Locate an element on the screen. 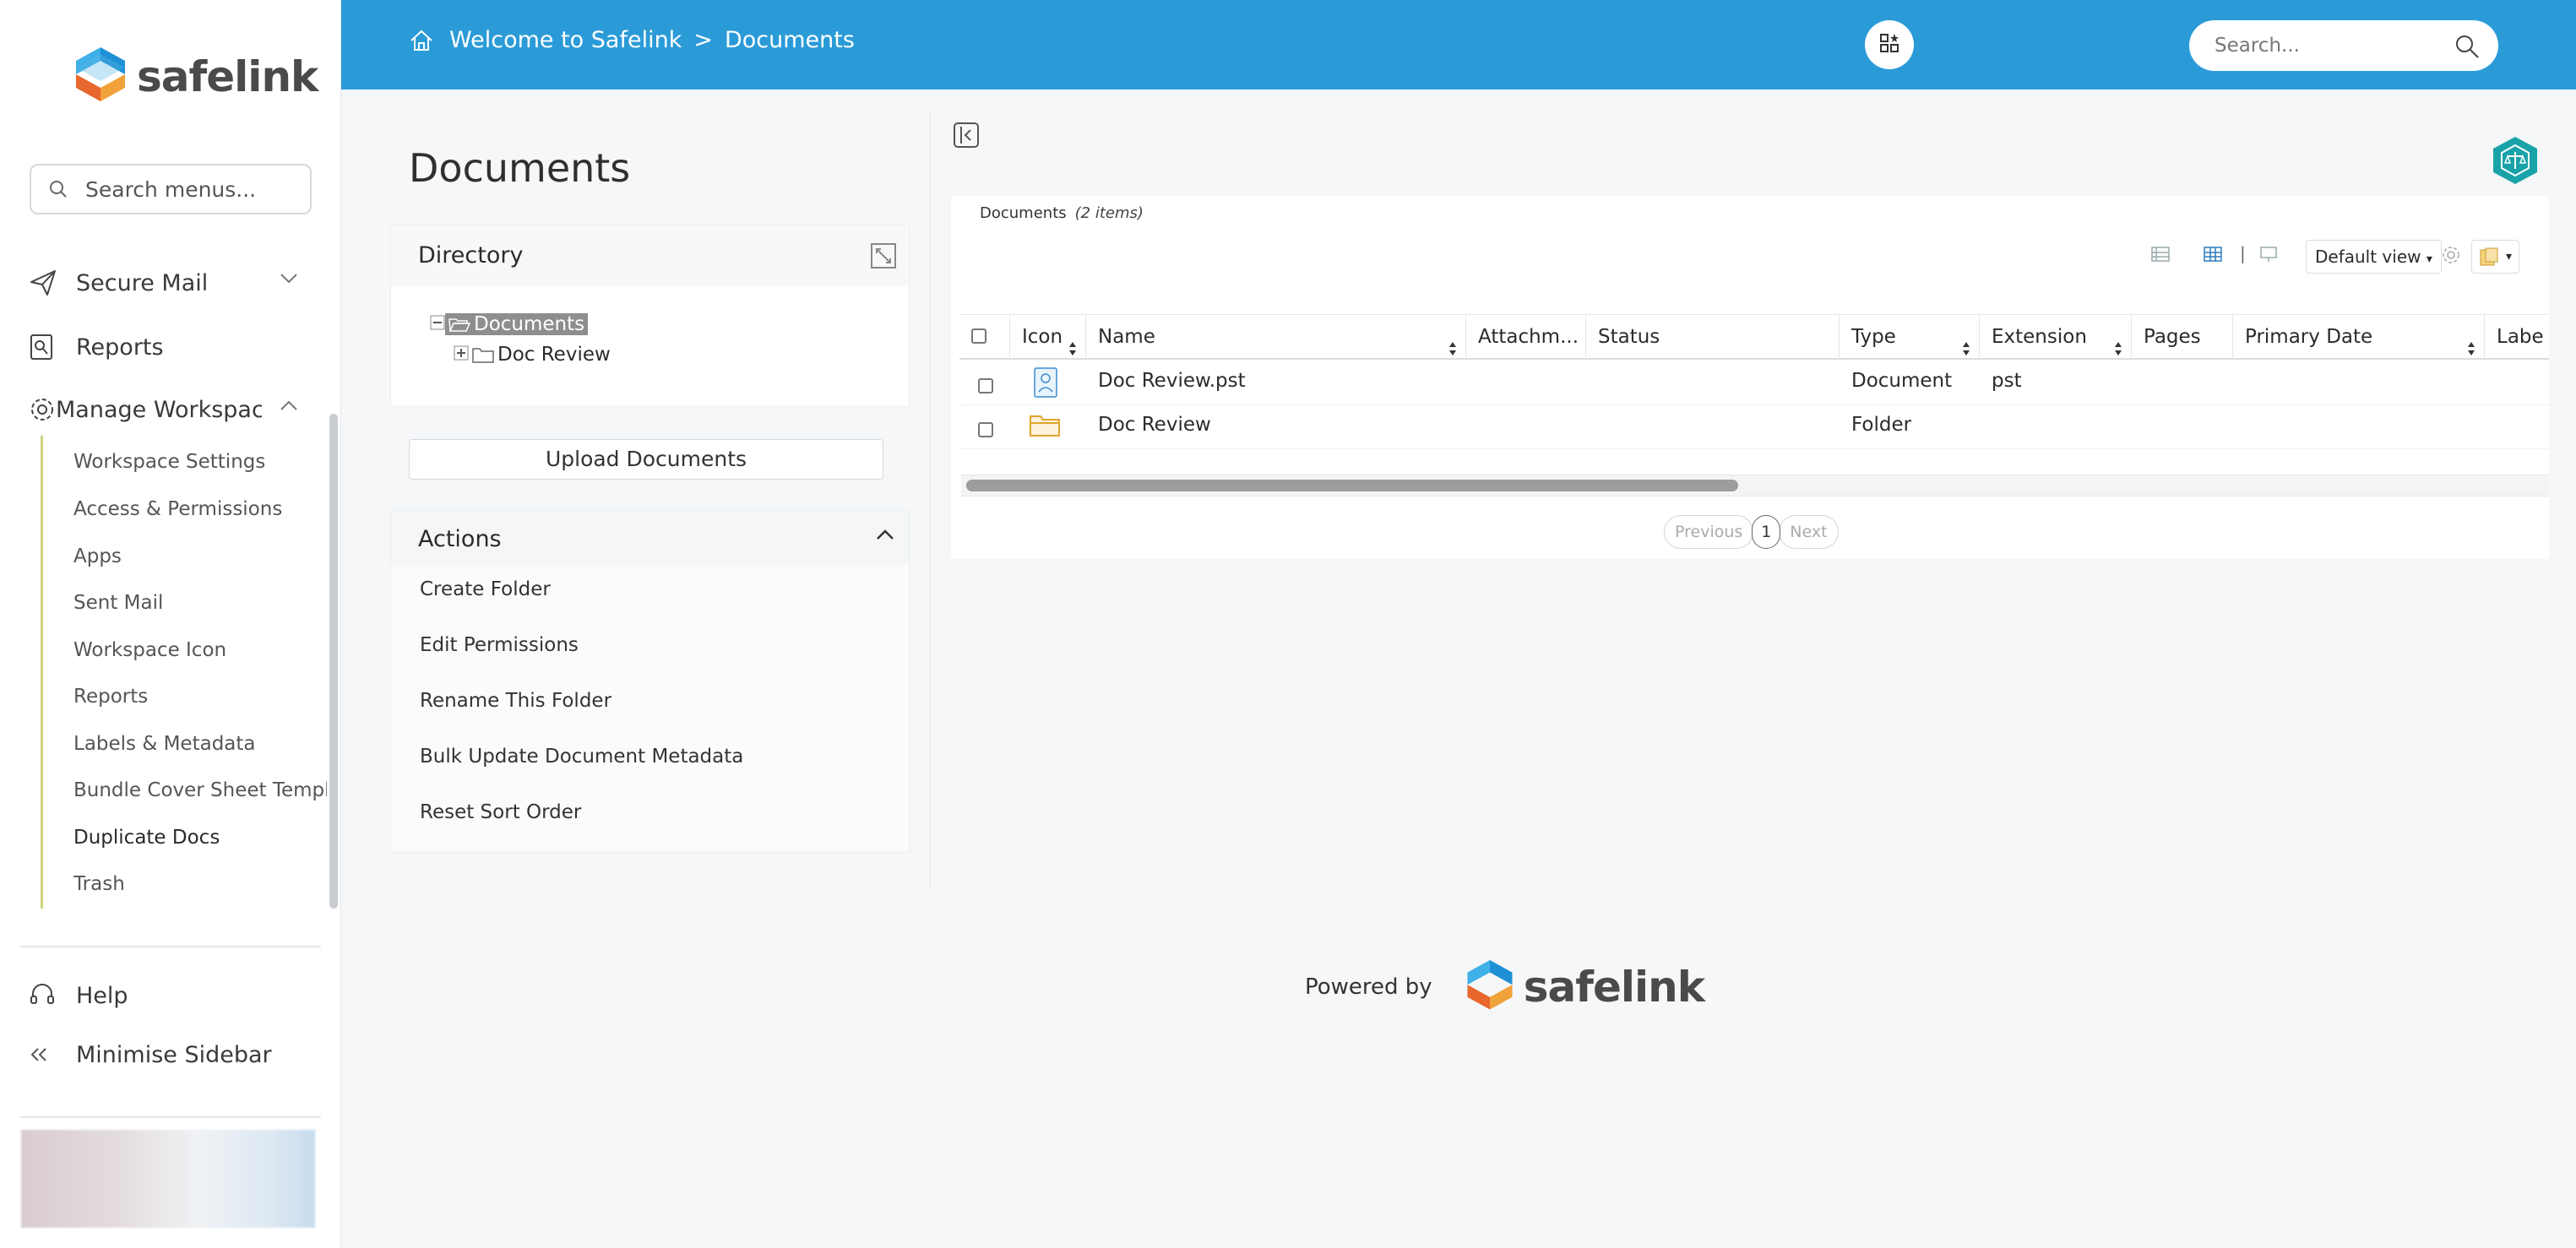 The width and height of the screenshot is (2576, 1248). nav-secure-mail: Secure Mail is located at coordinates (118, 283).